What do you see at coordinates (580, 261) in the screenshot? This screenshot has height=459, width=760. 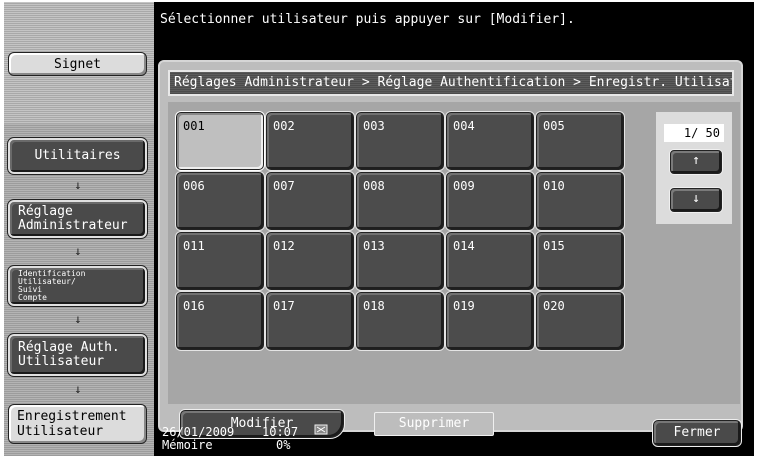 I see `user-tile: 015` at bounding box center [580, 261].